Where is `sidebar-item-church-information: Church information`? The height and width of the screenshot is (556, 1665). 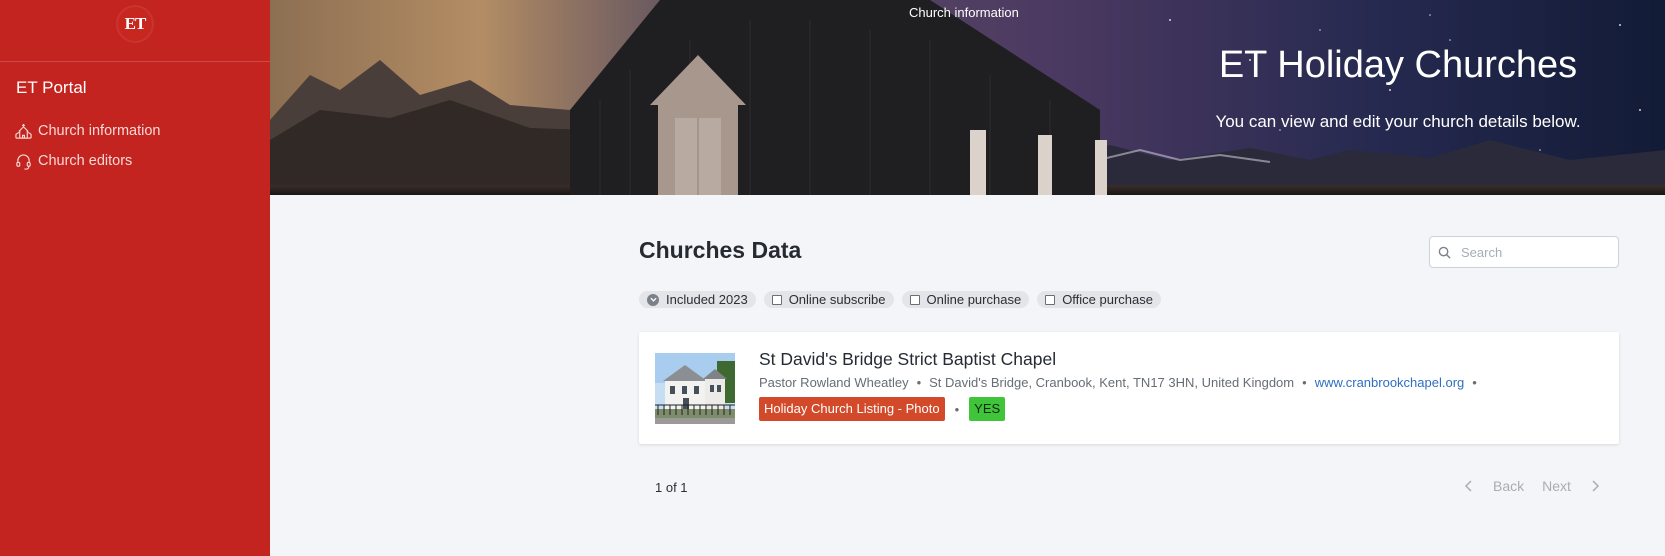
sidebar-item-church-information: Church information is located at coordinates (135, 131).